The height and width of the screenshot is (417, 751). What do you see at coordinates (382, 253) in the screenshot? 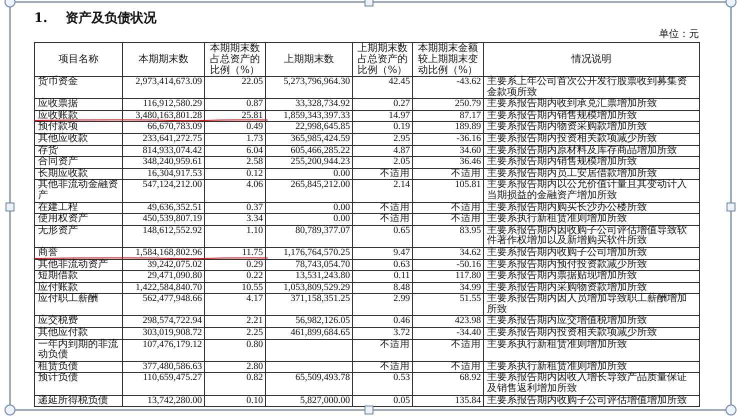
I see `table-cell: 9.47` at bounding box center [382, 253].